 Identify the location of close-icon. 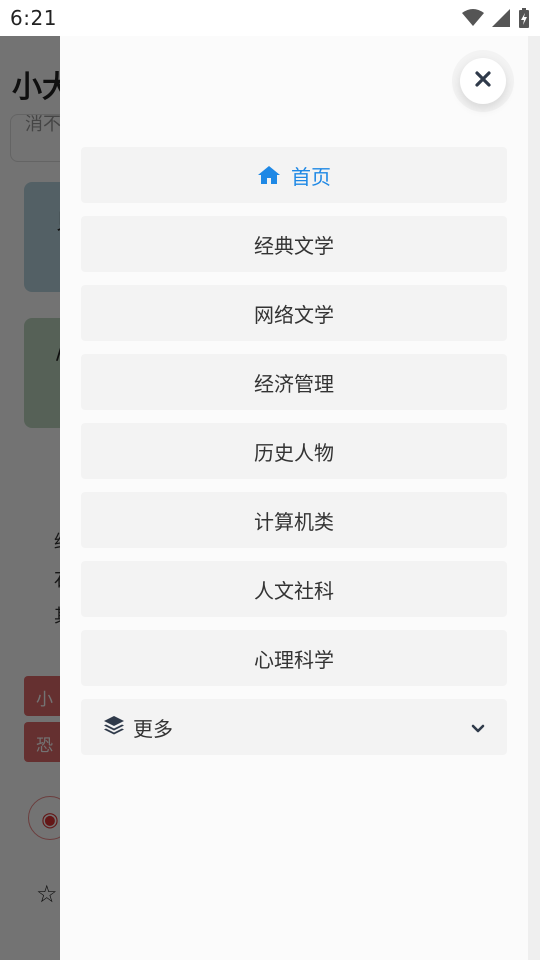
(483, 81).